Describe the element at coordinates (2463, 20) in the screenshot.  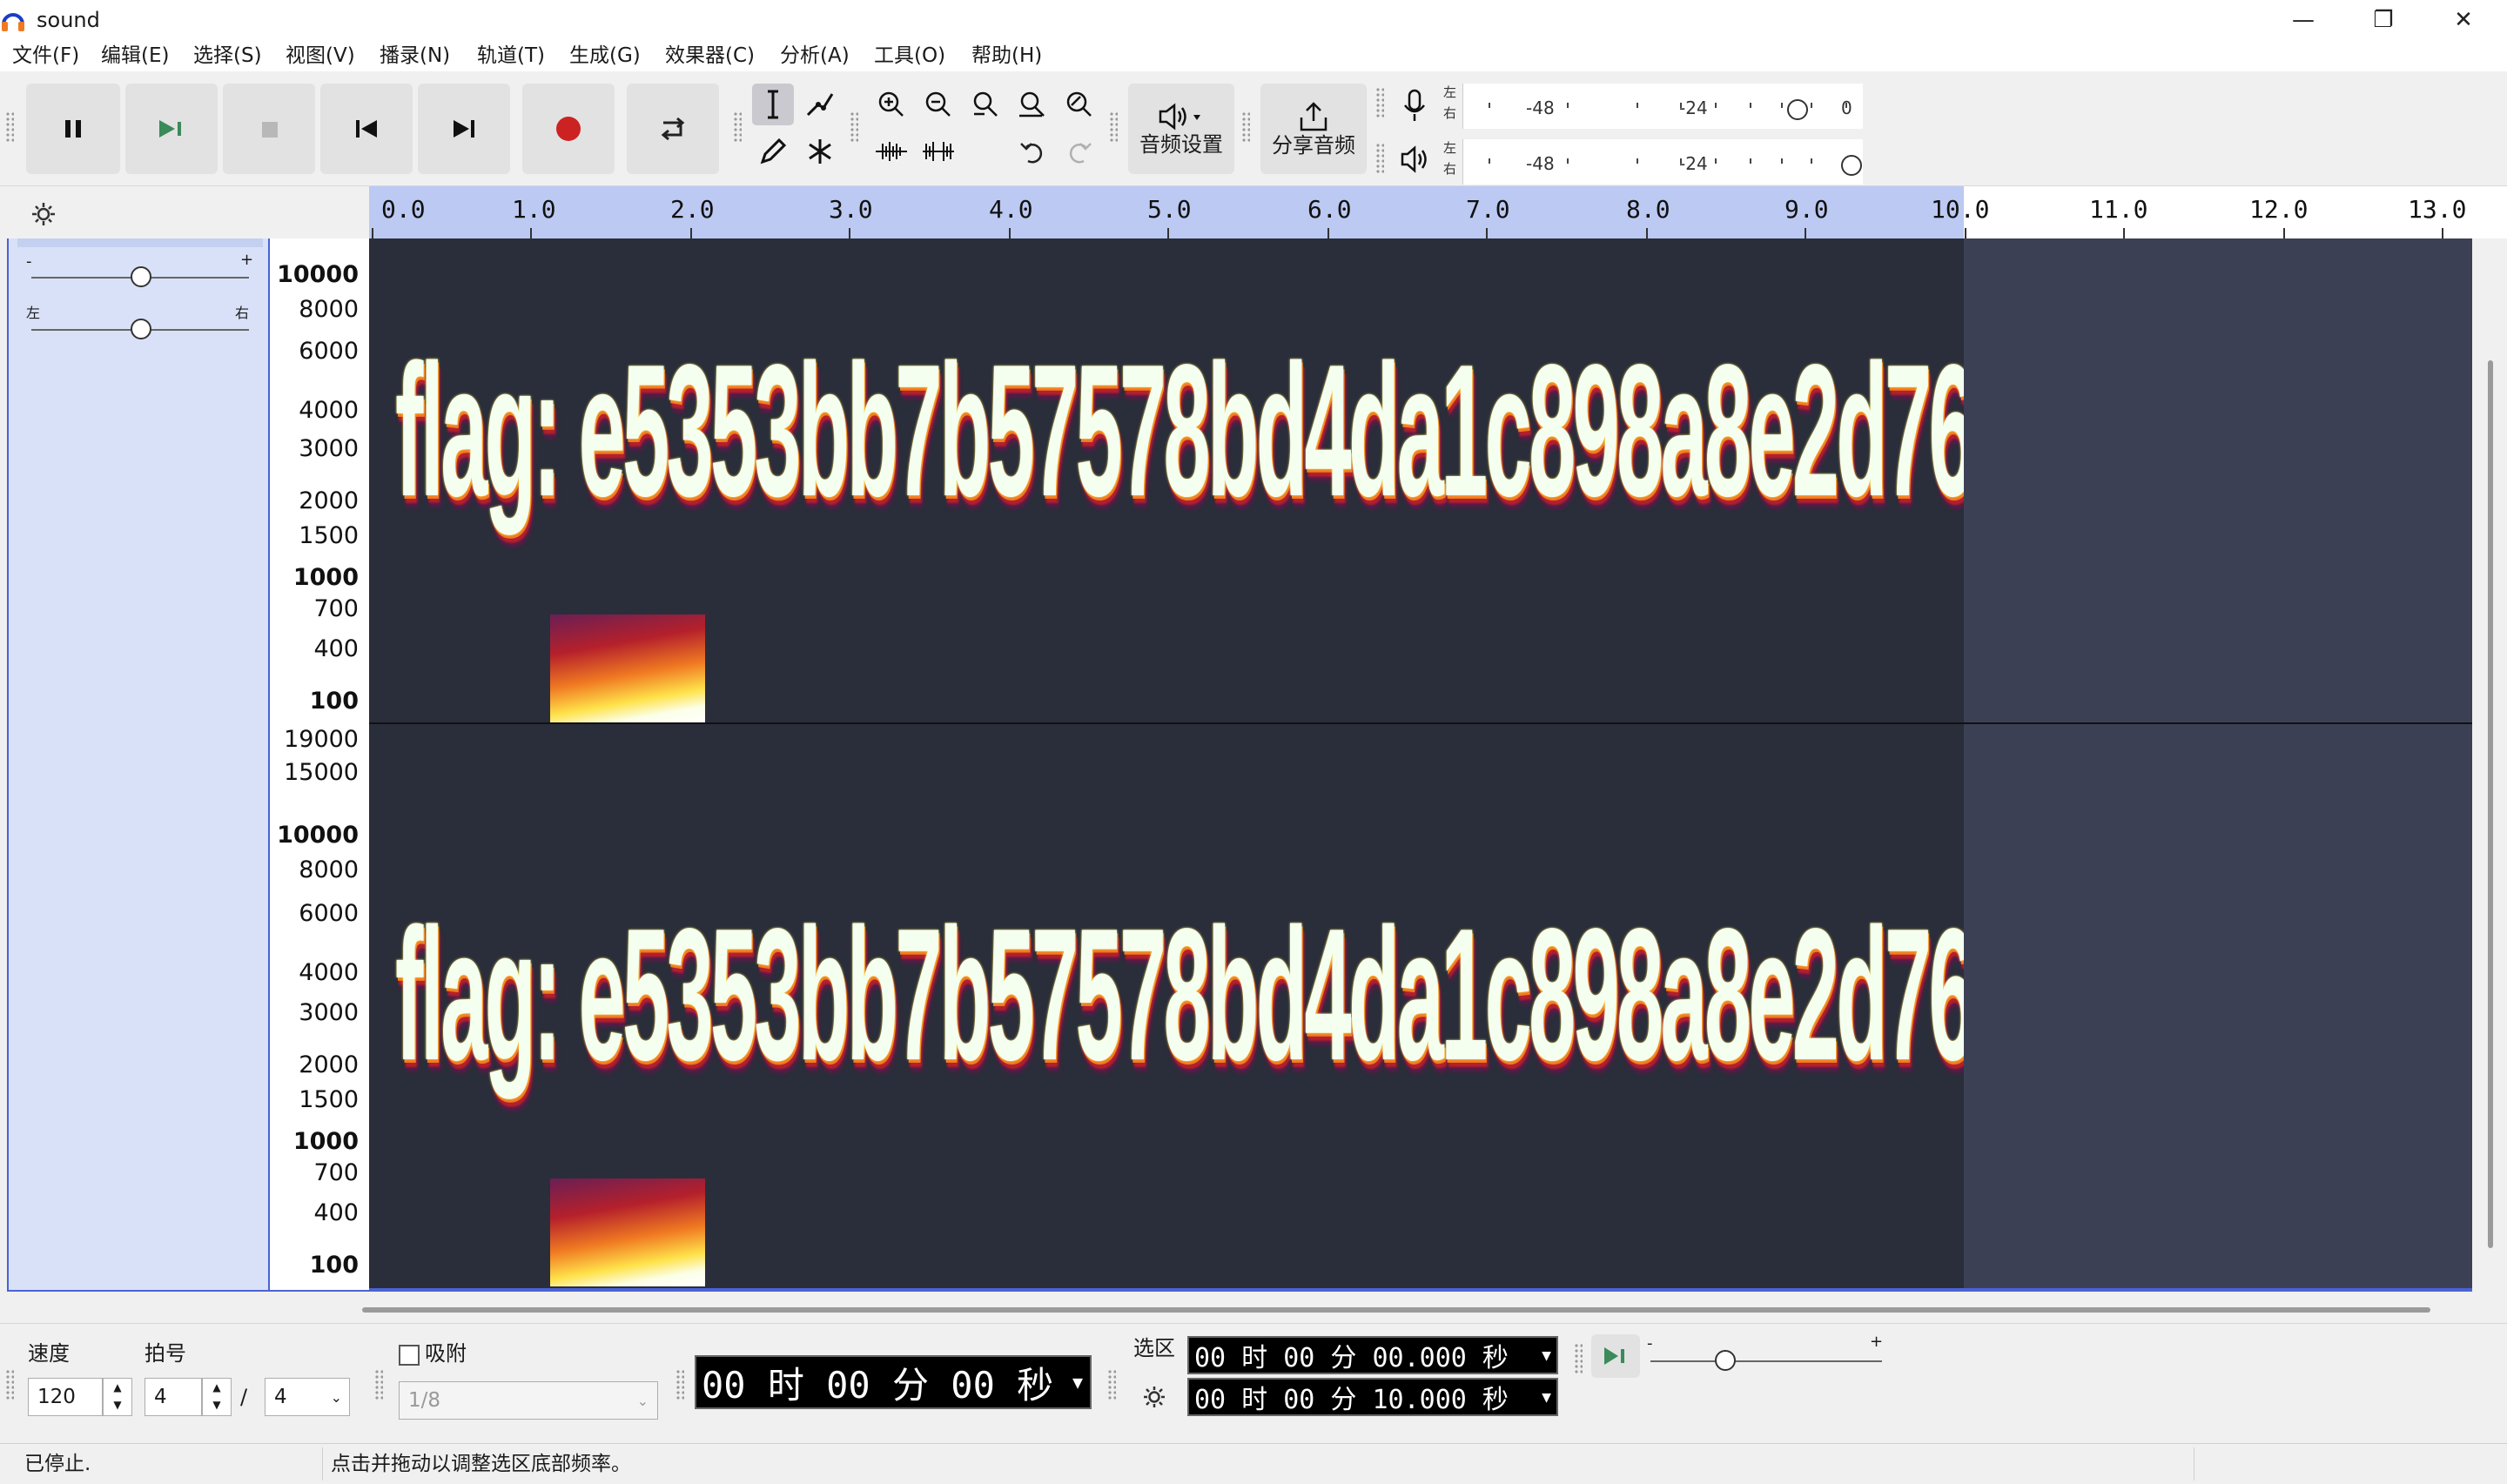
I see `close-button: ✕` at that location.